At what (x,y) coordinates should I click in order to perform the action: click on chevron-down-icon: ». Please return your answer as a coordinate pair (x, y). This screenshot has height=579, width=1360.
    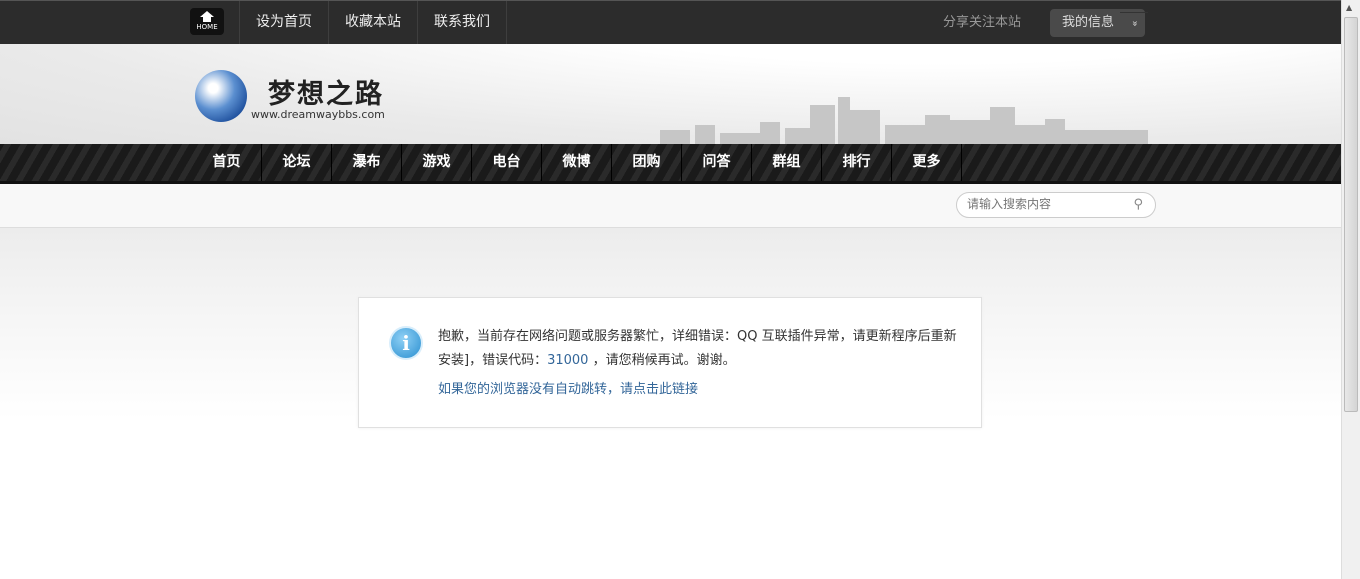
    Looking at the image, I should click on (1134, 23).